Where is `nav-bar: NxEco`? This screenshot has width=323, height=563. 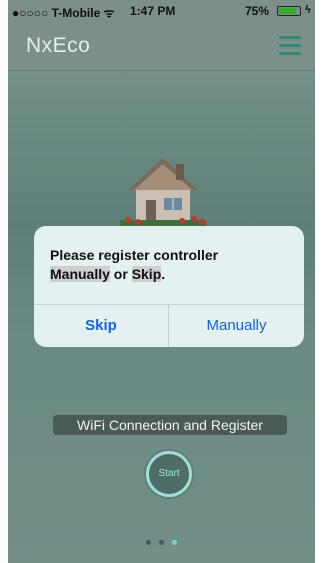
nav-bar: NxEco is located at coordinates (161, 46).